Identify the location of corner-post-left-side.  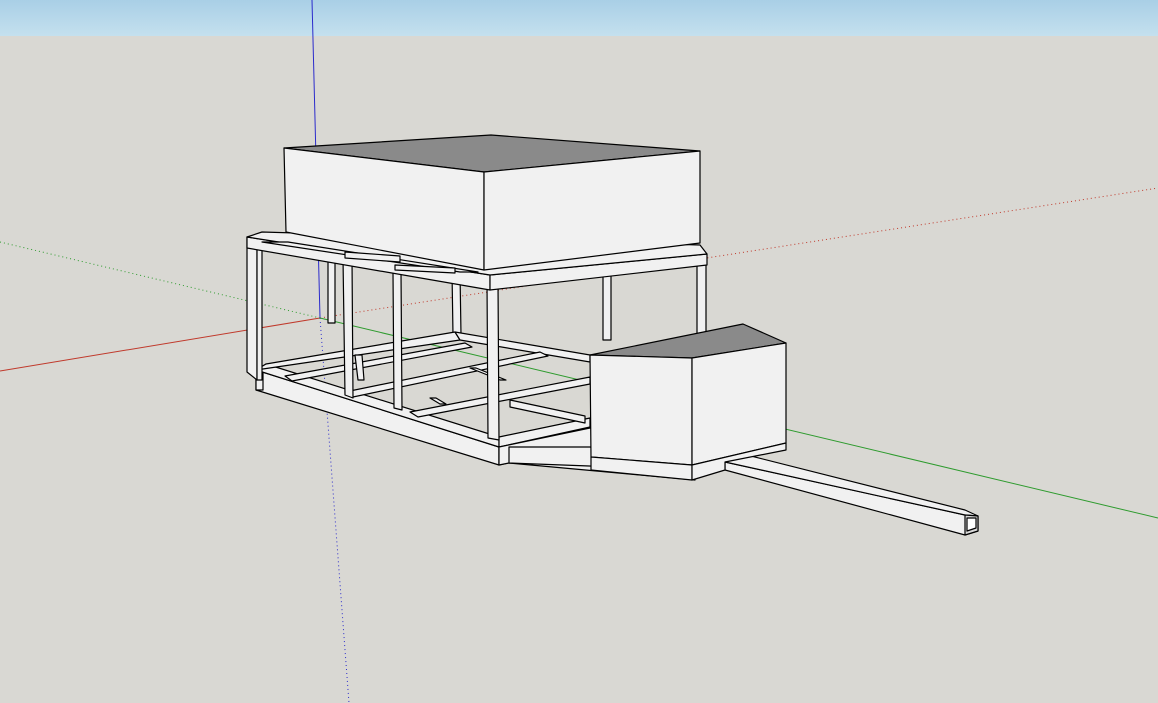
(259, 312).